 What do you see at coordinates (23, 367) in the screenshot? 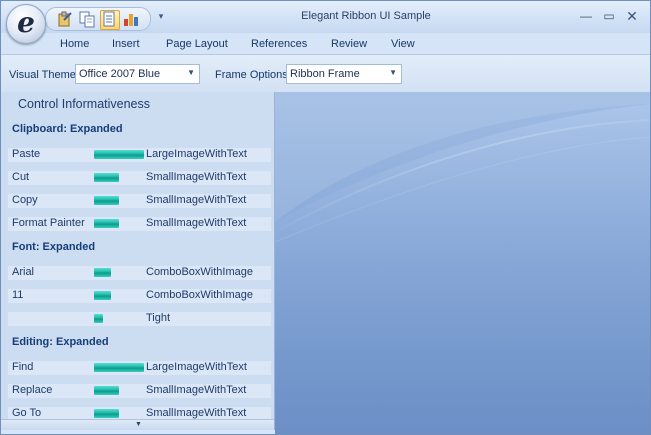
I see `row-name: Find` at bounding box center [23, 367].